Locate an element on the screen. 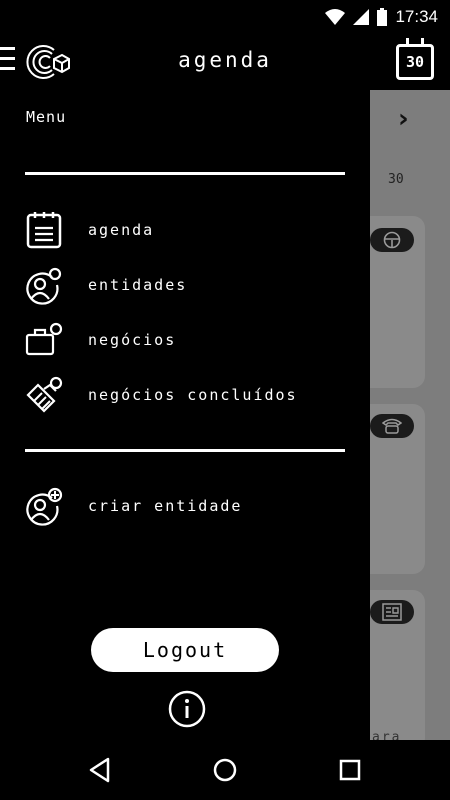 The width and height of the screenshot is (450, 800). home-icon is located at coordinates (225, 770).